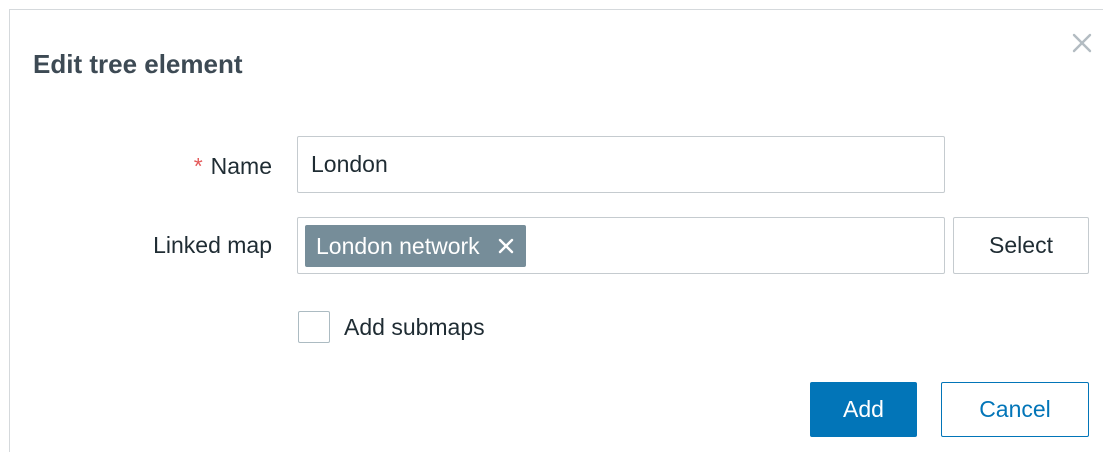 The image size is (1103, 452). Describe the element at coordinates (863, 409) in the screenshot. I see `add-button: Add` at that location.